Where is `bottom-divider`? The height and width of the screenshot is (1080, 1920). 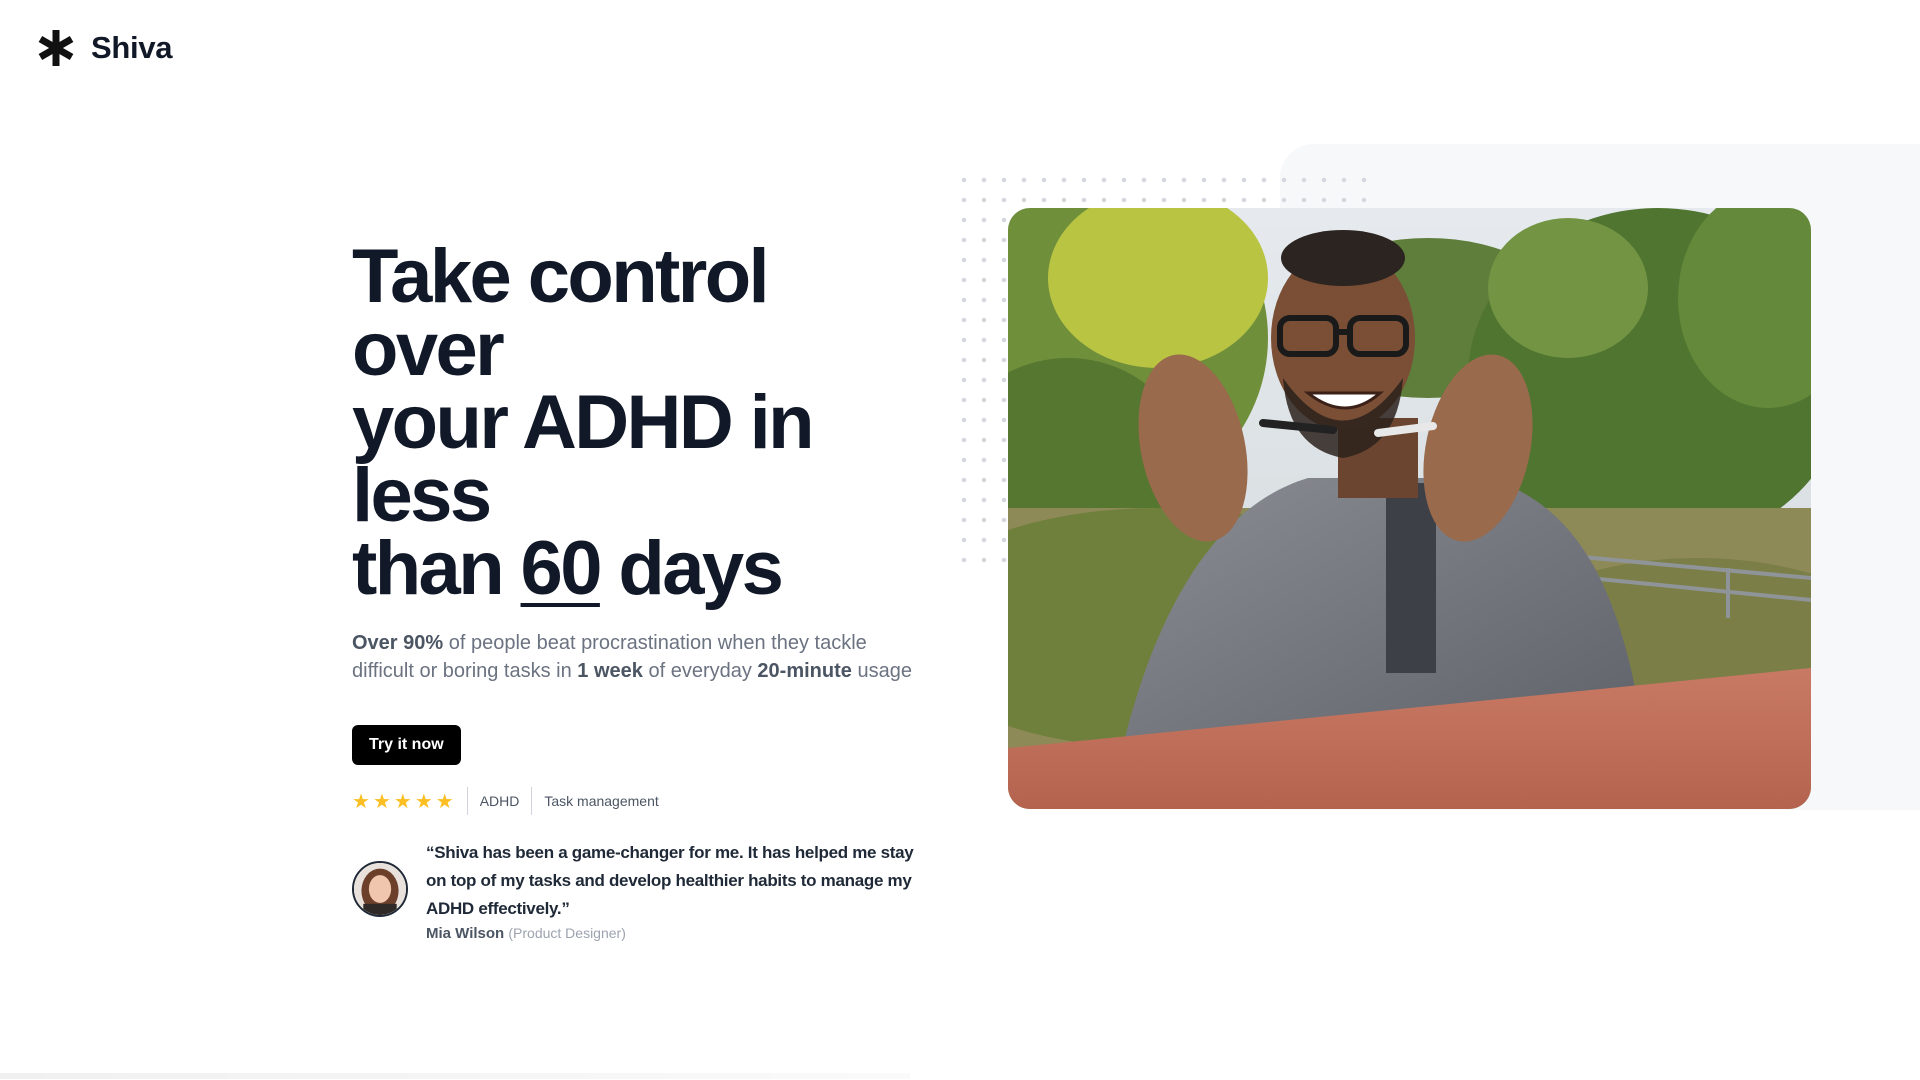 bottom-divider is located at coordinates (455, 1076).